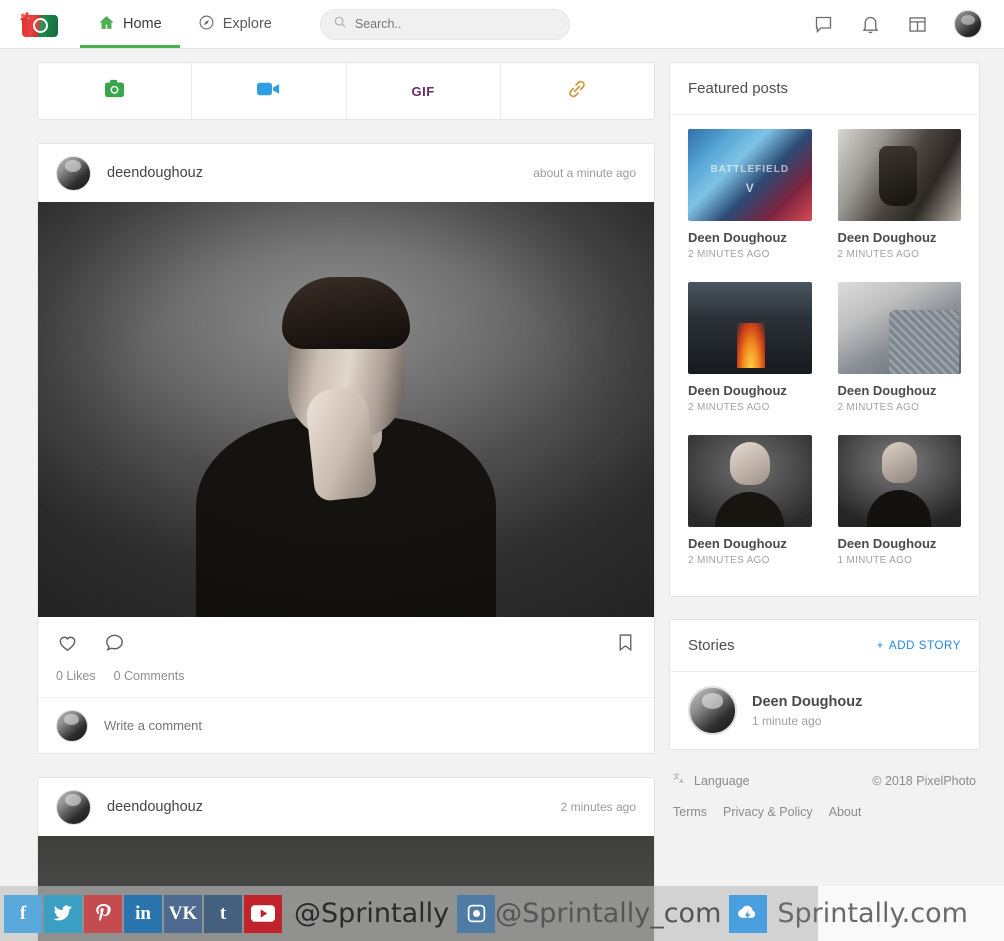 This screenshot has width=1004, height=941. I want to click on translate-icon: 文 A, so click(680, 780).